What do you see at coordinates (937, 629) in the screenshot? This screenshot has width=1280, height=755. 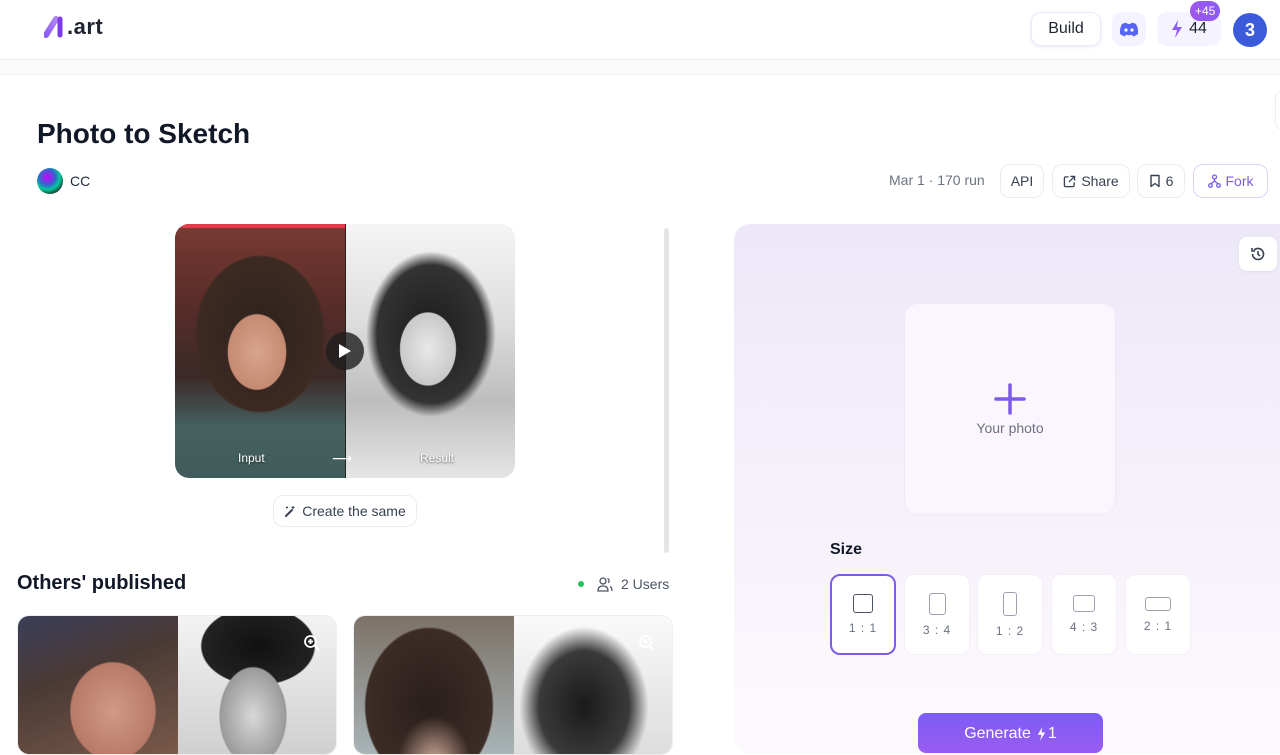 I see `size-option-label: 3 : 4` at bounding box center [937, 629].